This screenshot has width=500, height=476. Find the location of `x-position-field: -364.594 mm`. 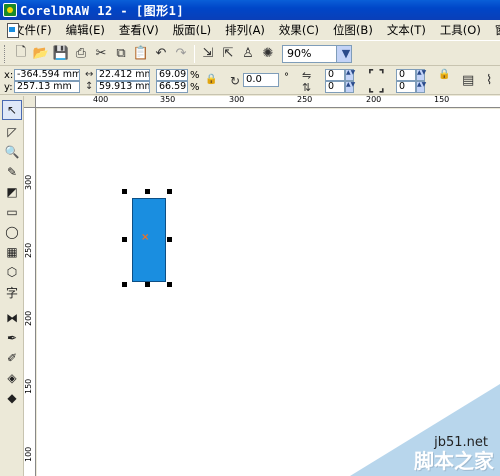

x-position-field: -364.594 mm is located at coordinates (47, 75).